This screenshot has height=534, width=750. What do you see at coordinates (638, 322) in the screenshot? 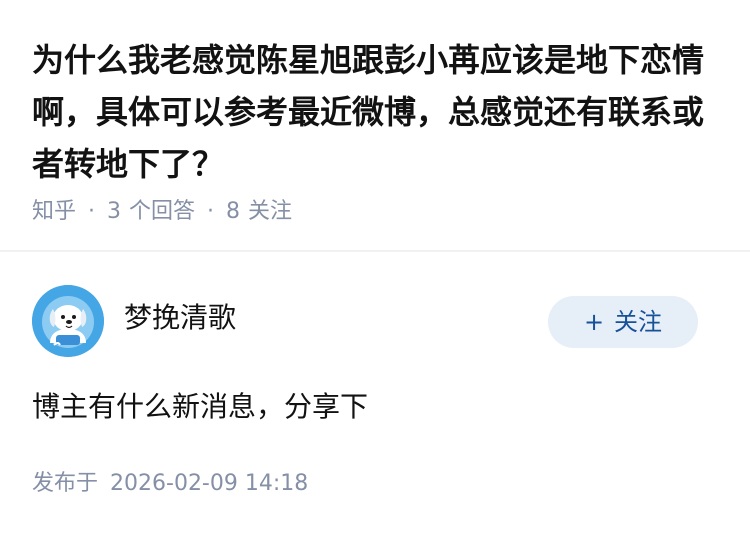
I see `follow-button-label: 关注` at bounding box center [638, 322].